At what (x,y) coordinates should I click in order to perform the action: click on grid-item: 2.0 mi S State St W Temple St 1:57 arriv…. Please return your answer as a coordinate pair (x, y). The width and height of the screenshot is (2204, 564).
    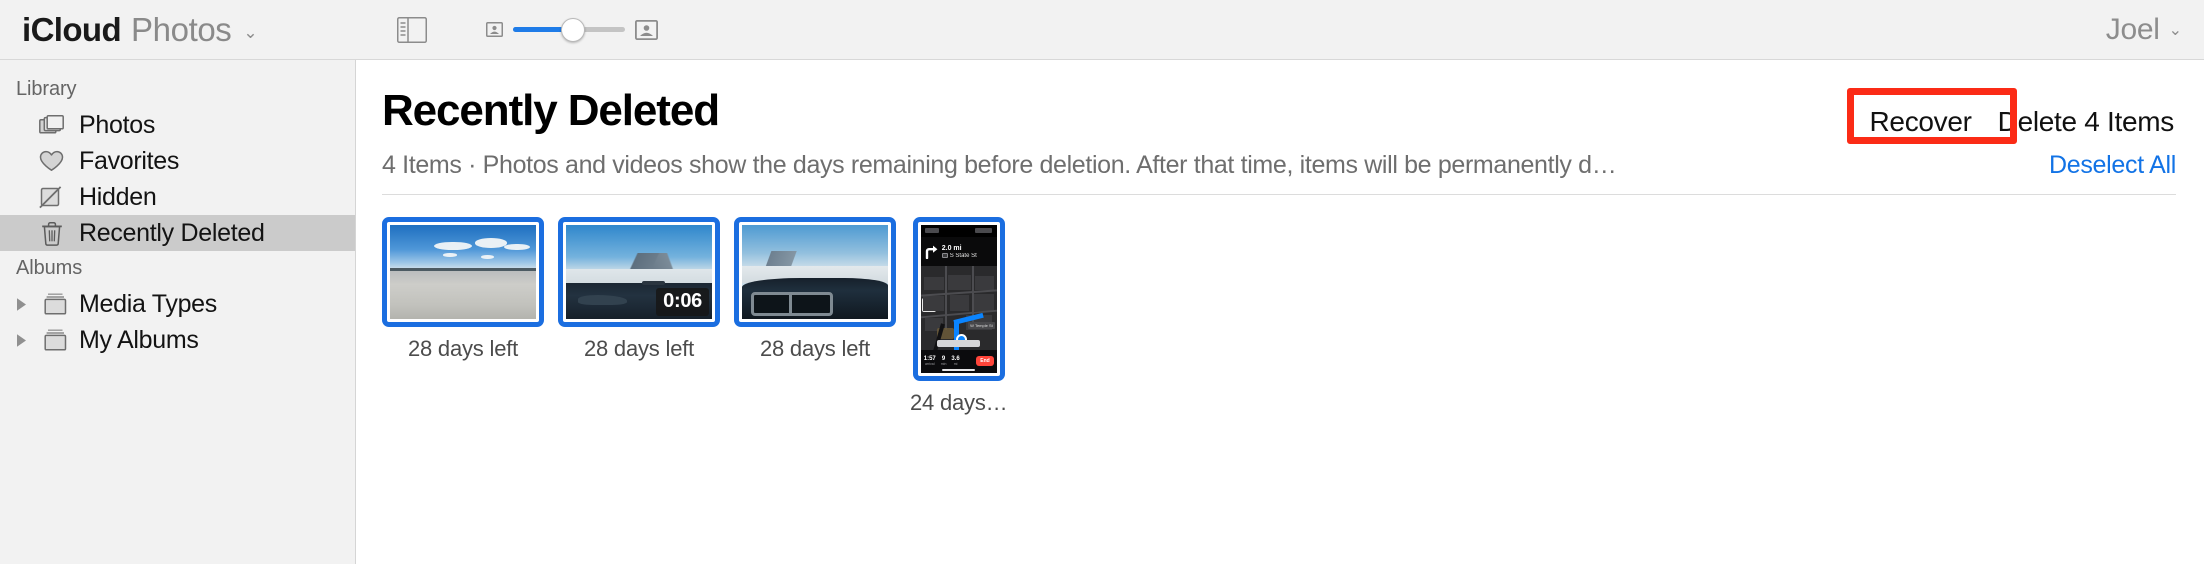
    Looking at the image, I should click on (959, 316).